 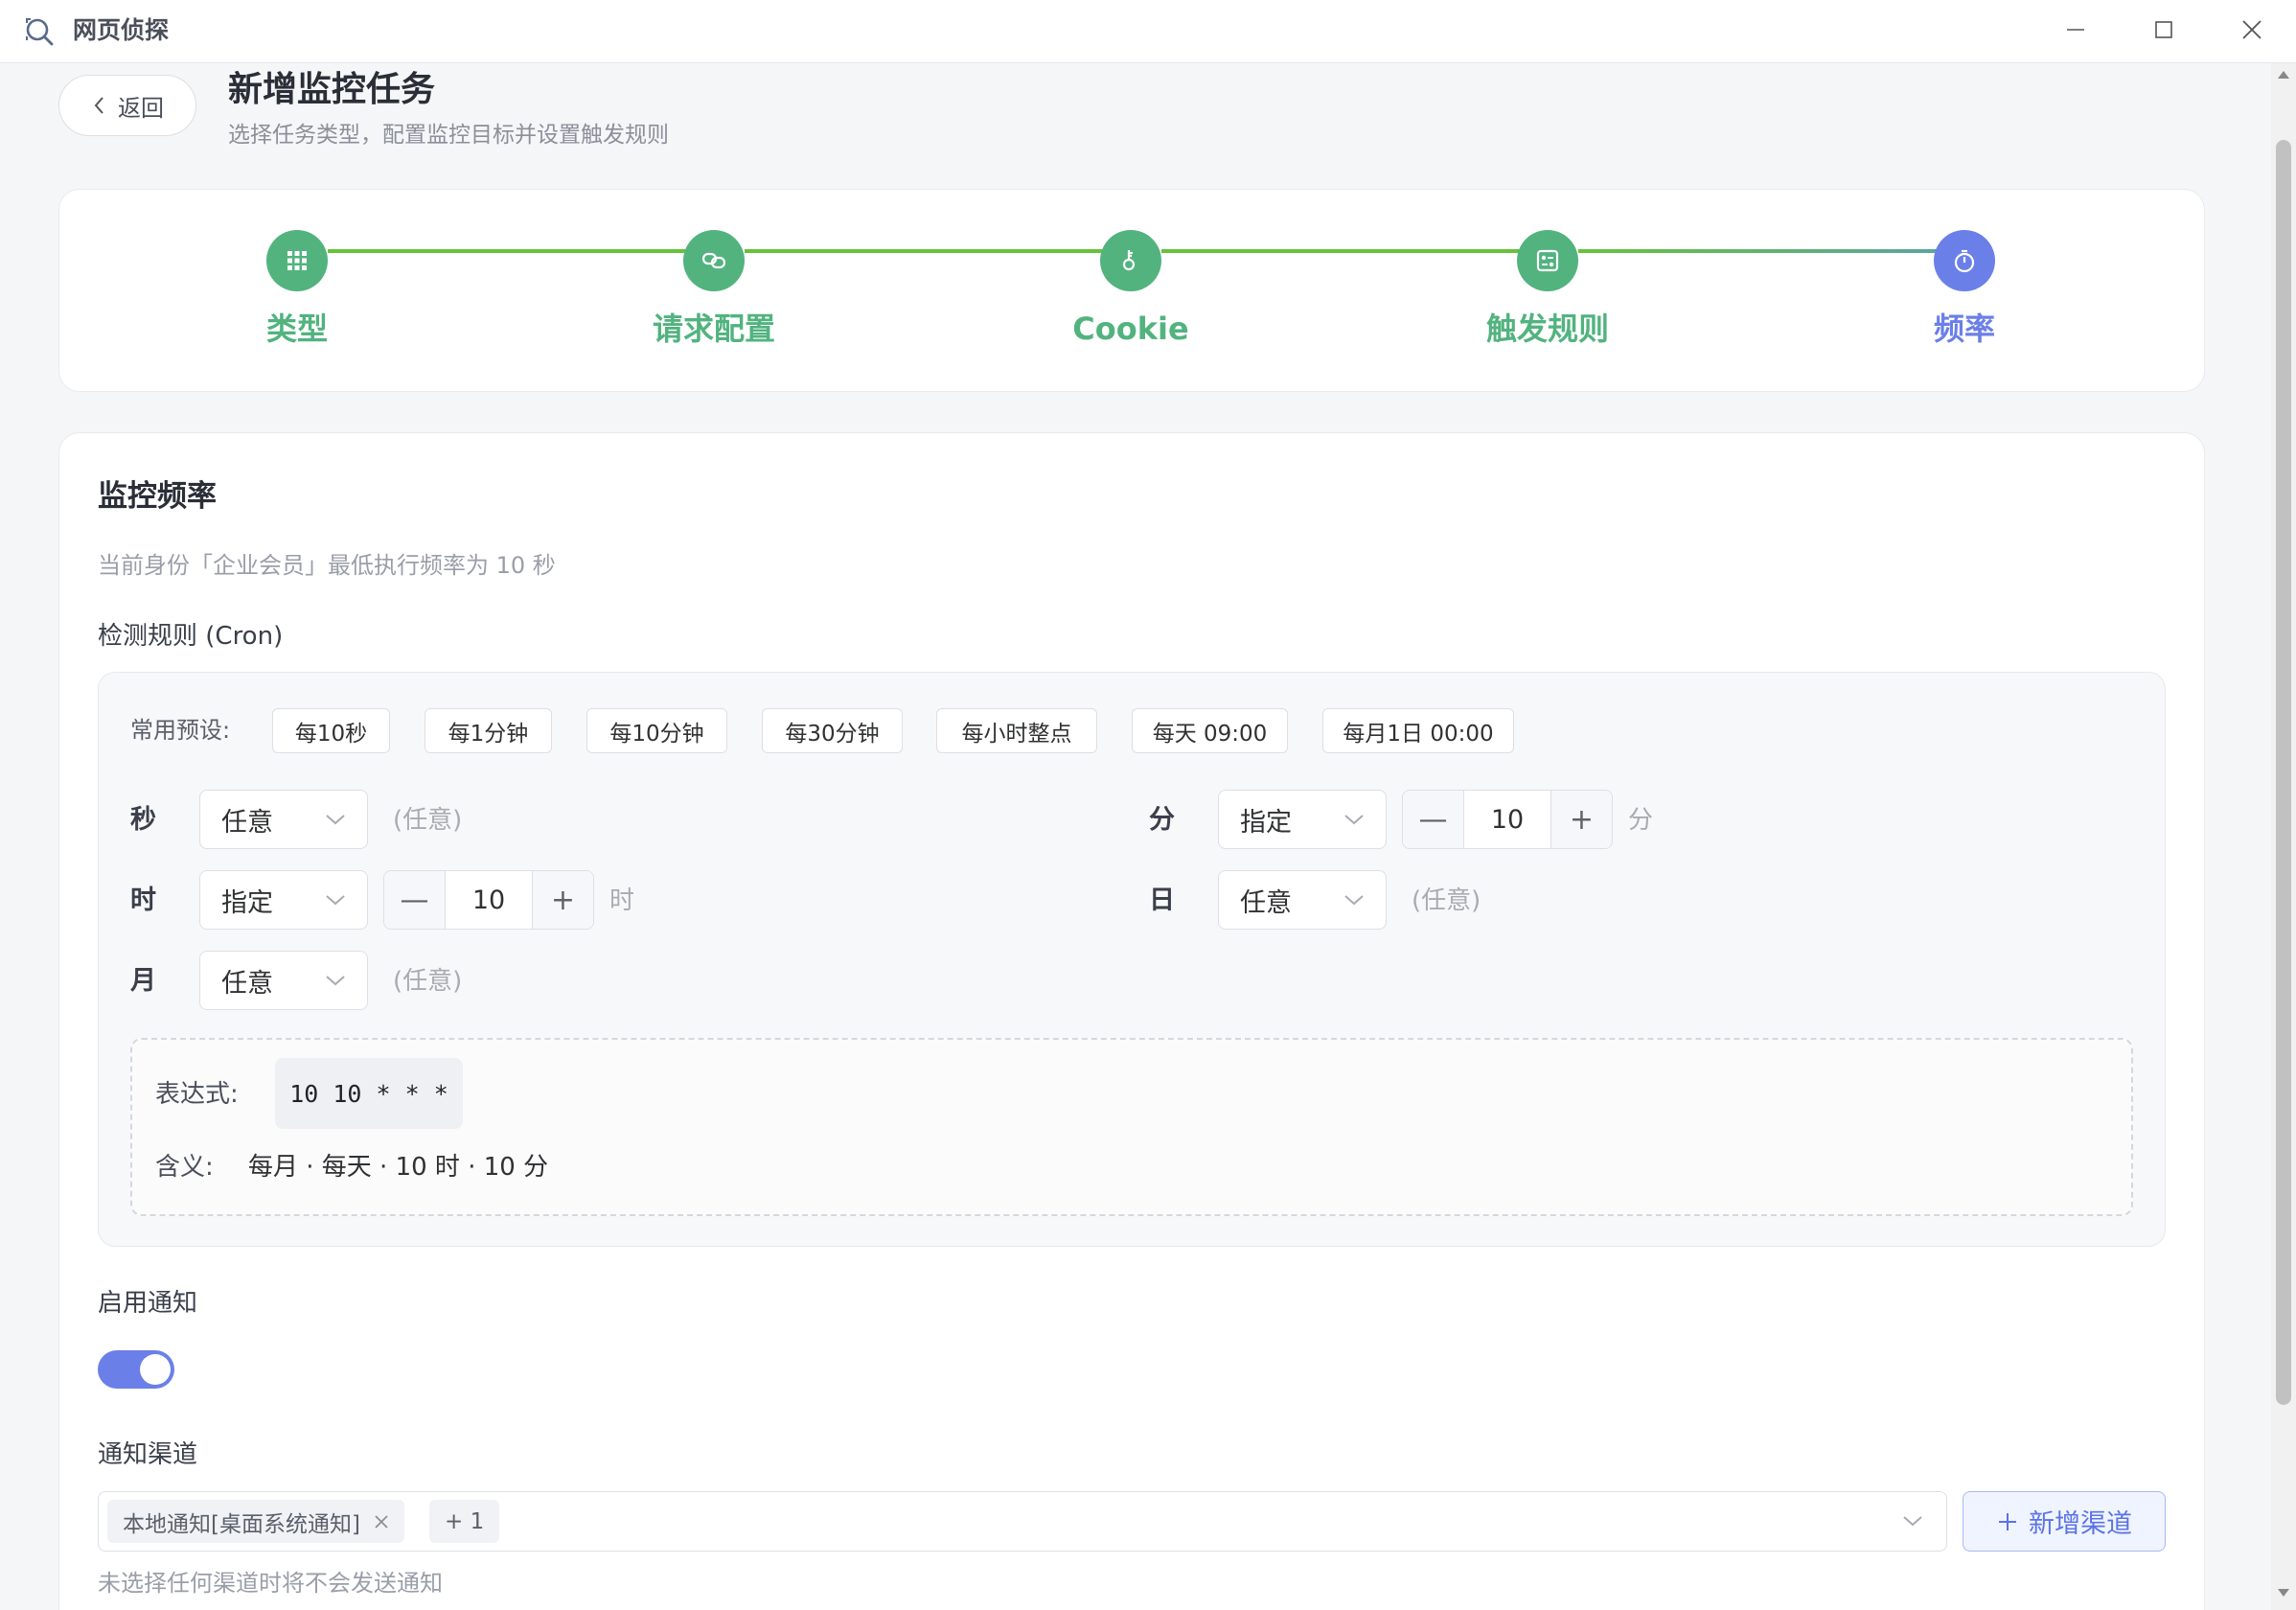 I want to click on minute-mode-select: 指定, so click(x=1302, y=819).